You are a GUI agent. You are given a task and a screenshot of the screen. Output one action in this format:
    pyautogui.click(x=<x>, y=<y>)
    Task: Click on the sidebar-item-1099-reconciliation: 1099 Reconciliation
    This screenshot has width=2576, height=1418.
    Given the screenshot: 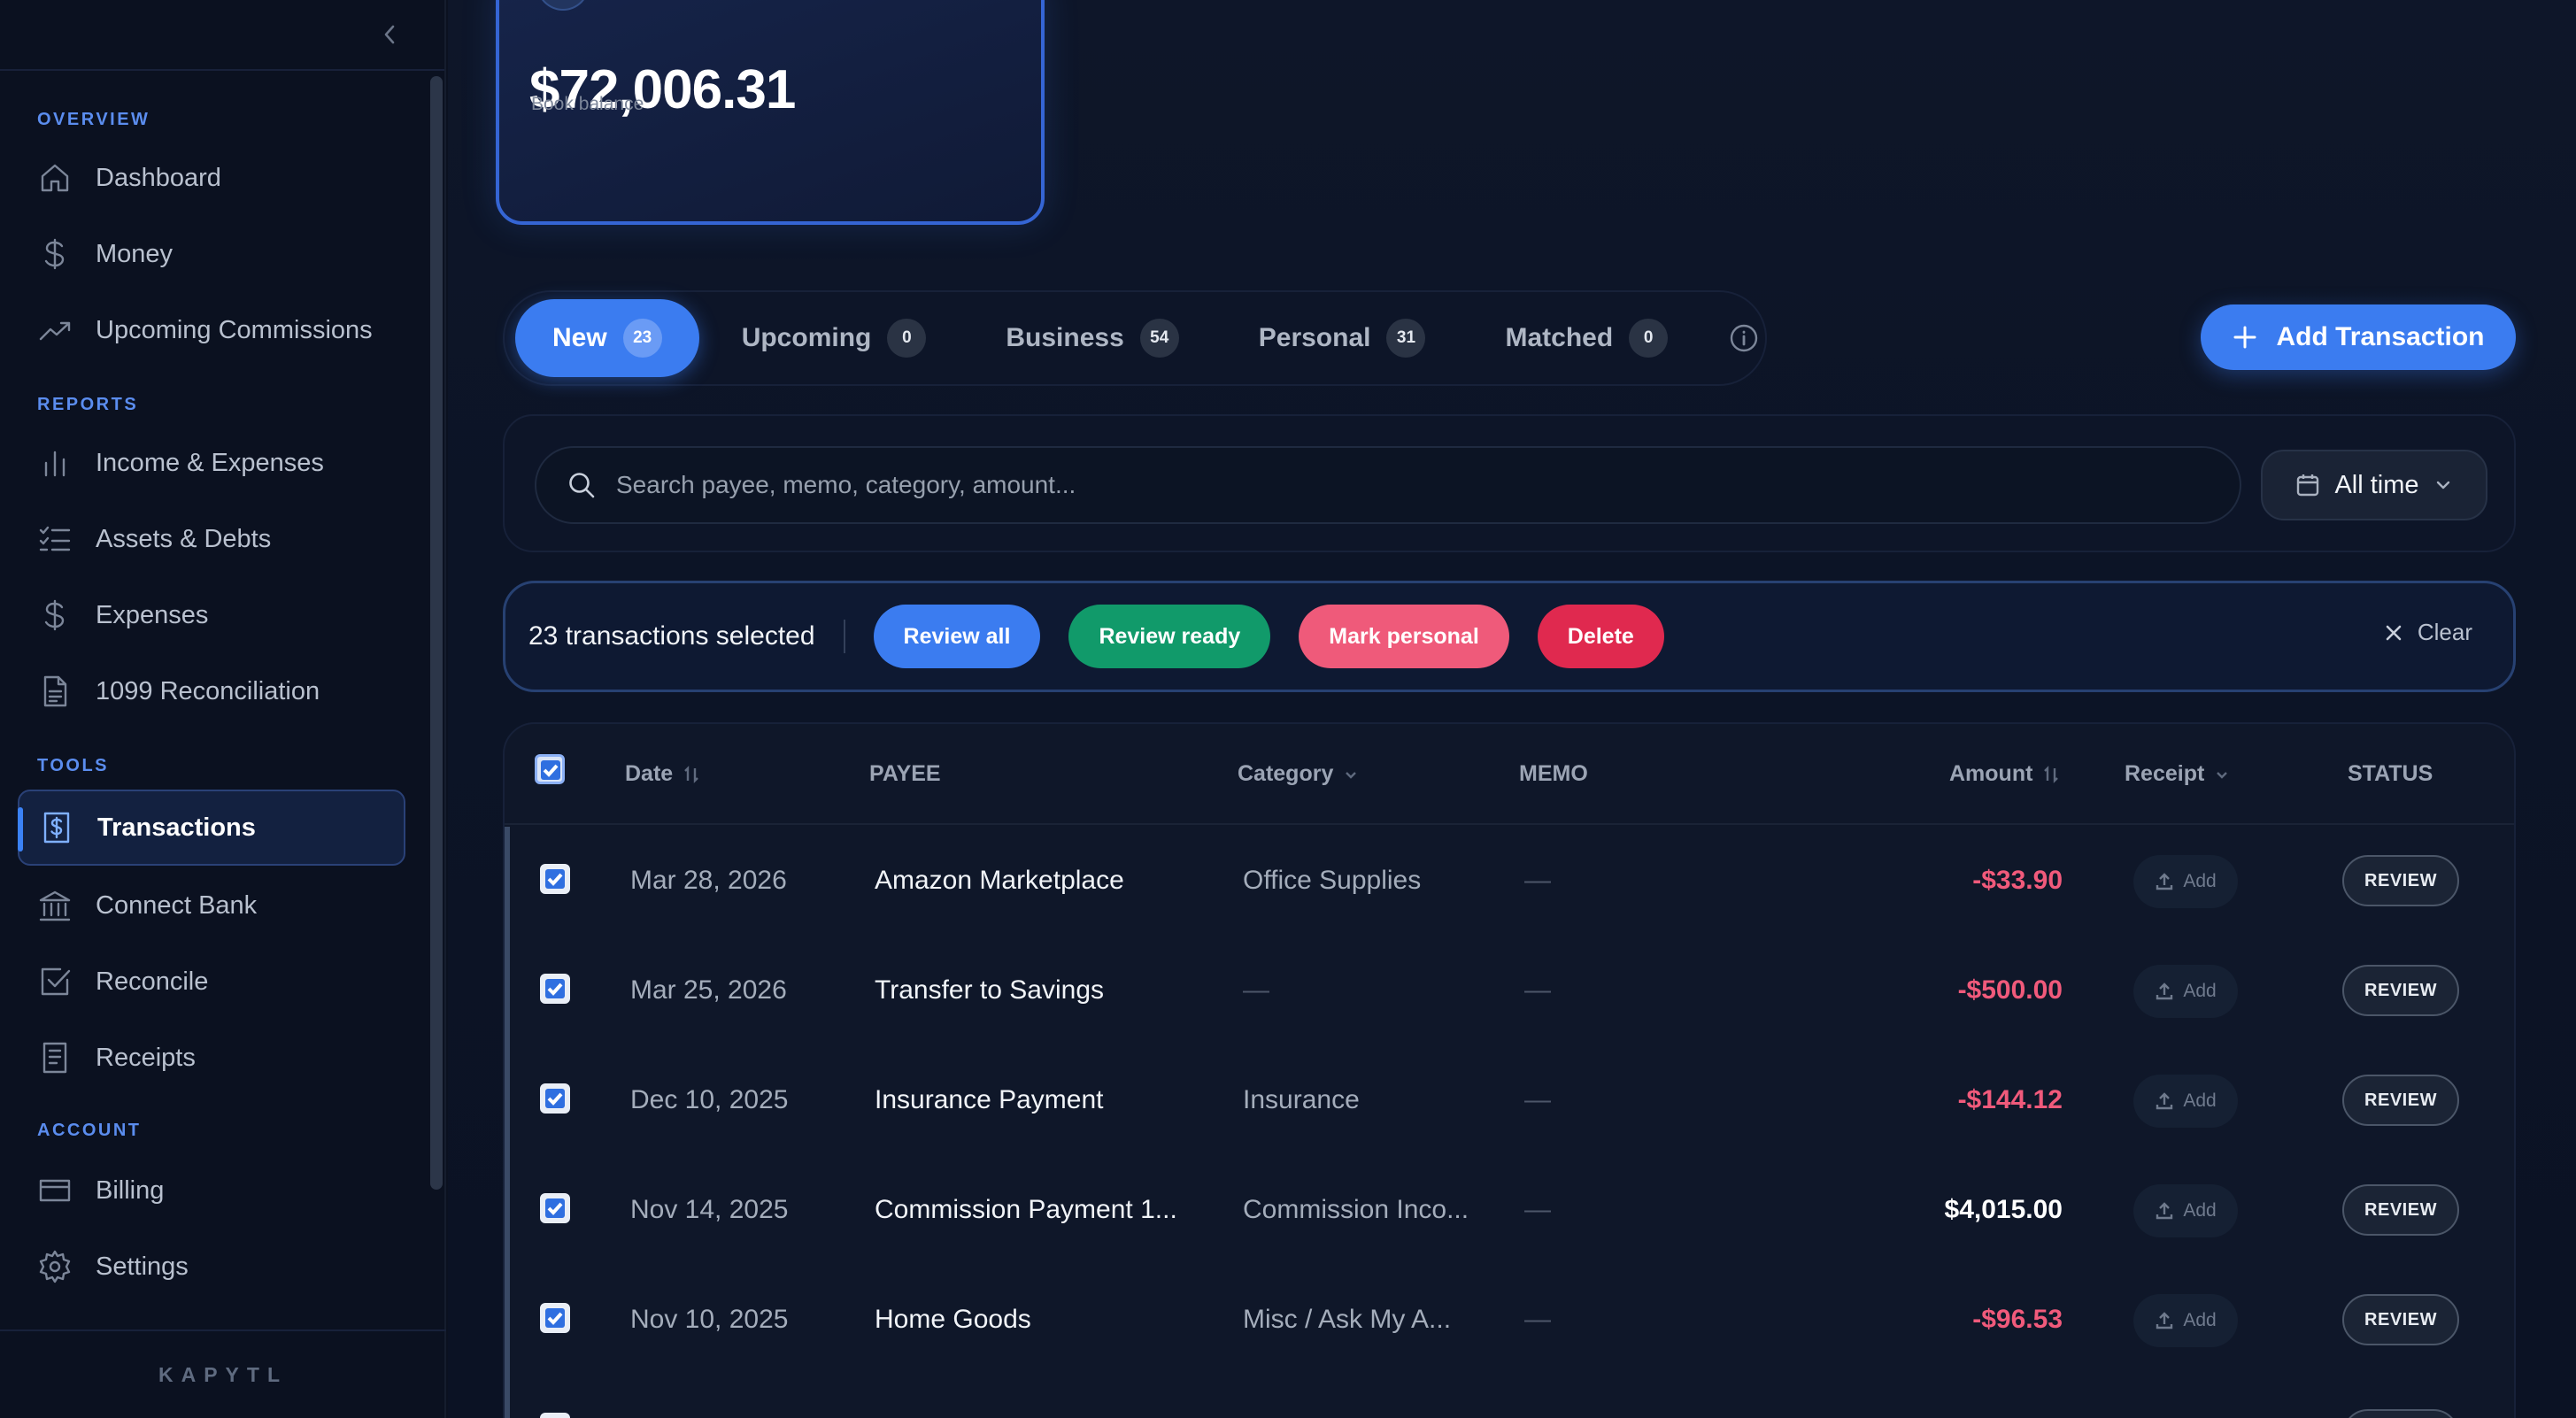 What is the action you would take?
    pyautogui.click(x=211, y=691)
    